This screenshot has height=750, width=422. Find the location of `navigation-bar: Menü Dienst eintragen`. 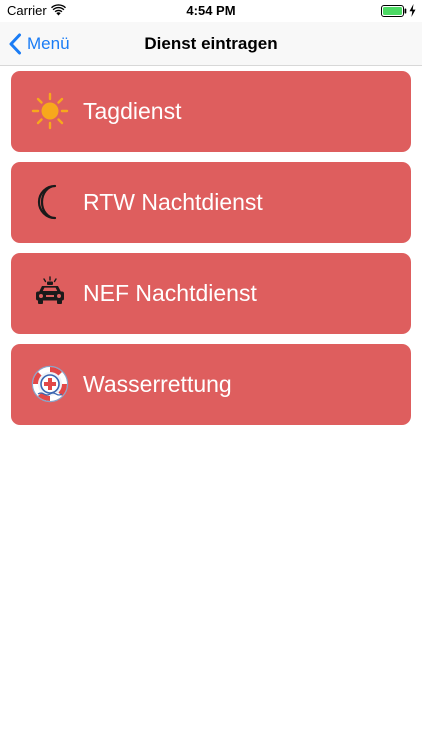

navigation-bar: Menü Dienst eintragen is located at coordinates (211, 44).